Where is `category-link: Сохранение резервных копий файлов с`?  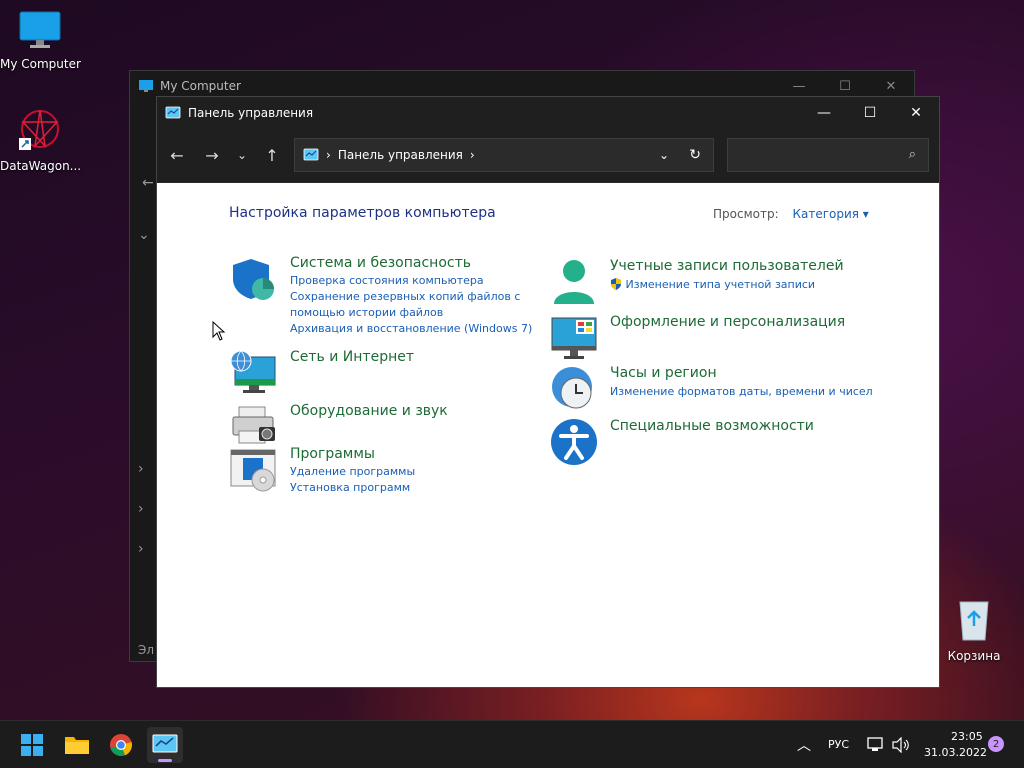
category-link: Сохранение резервных копий файлов с is located at coordinates (420, 297).